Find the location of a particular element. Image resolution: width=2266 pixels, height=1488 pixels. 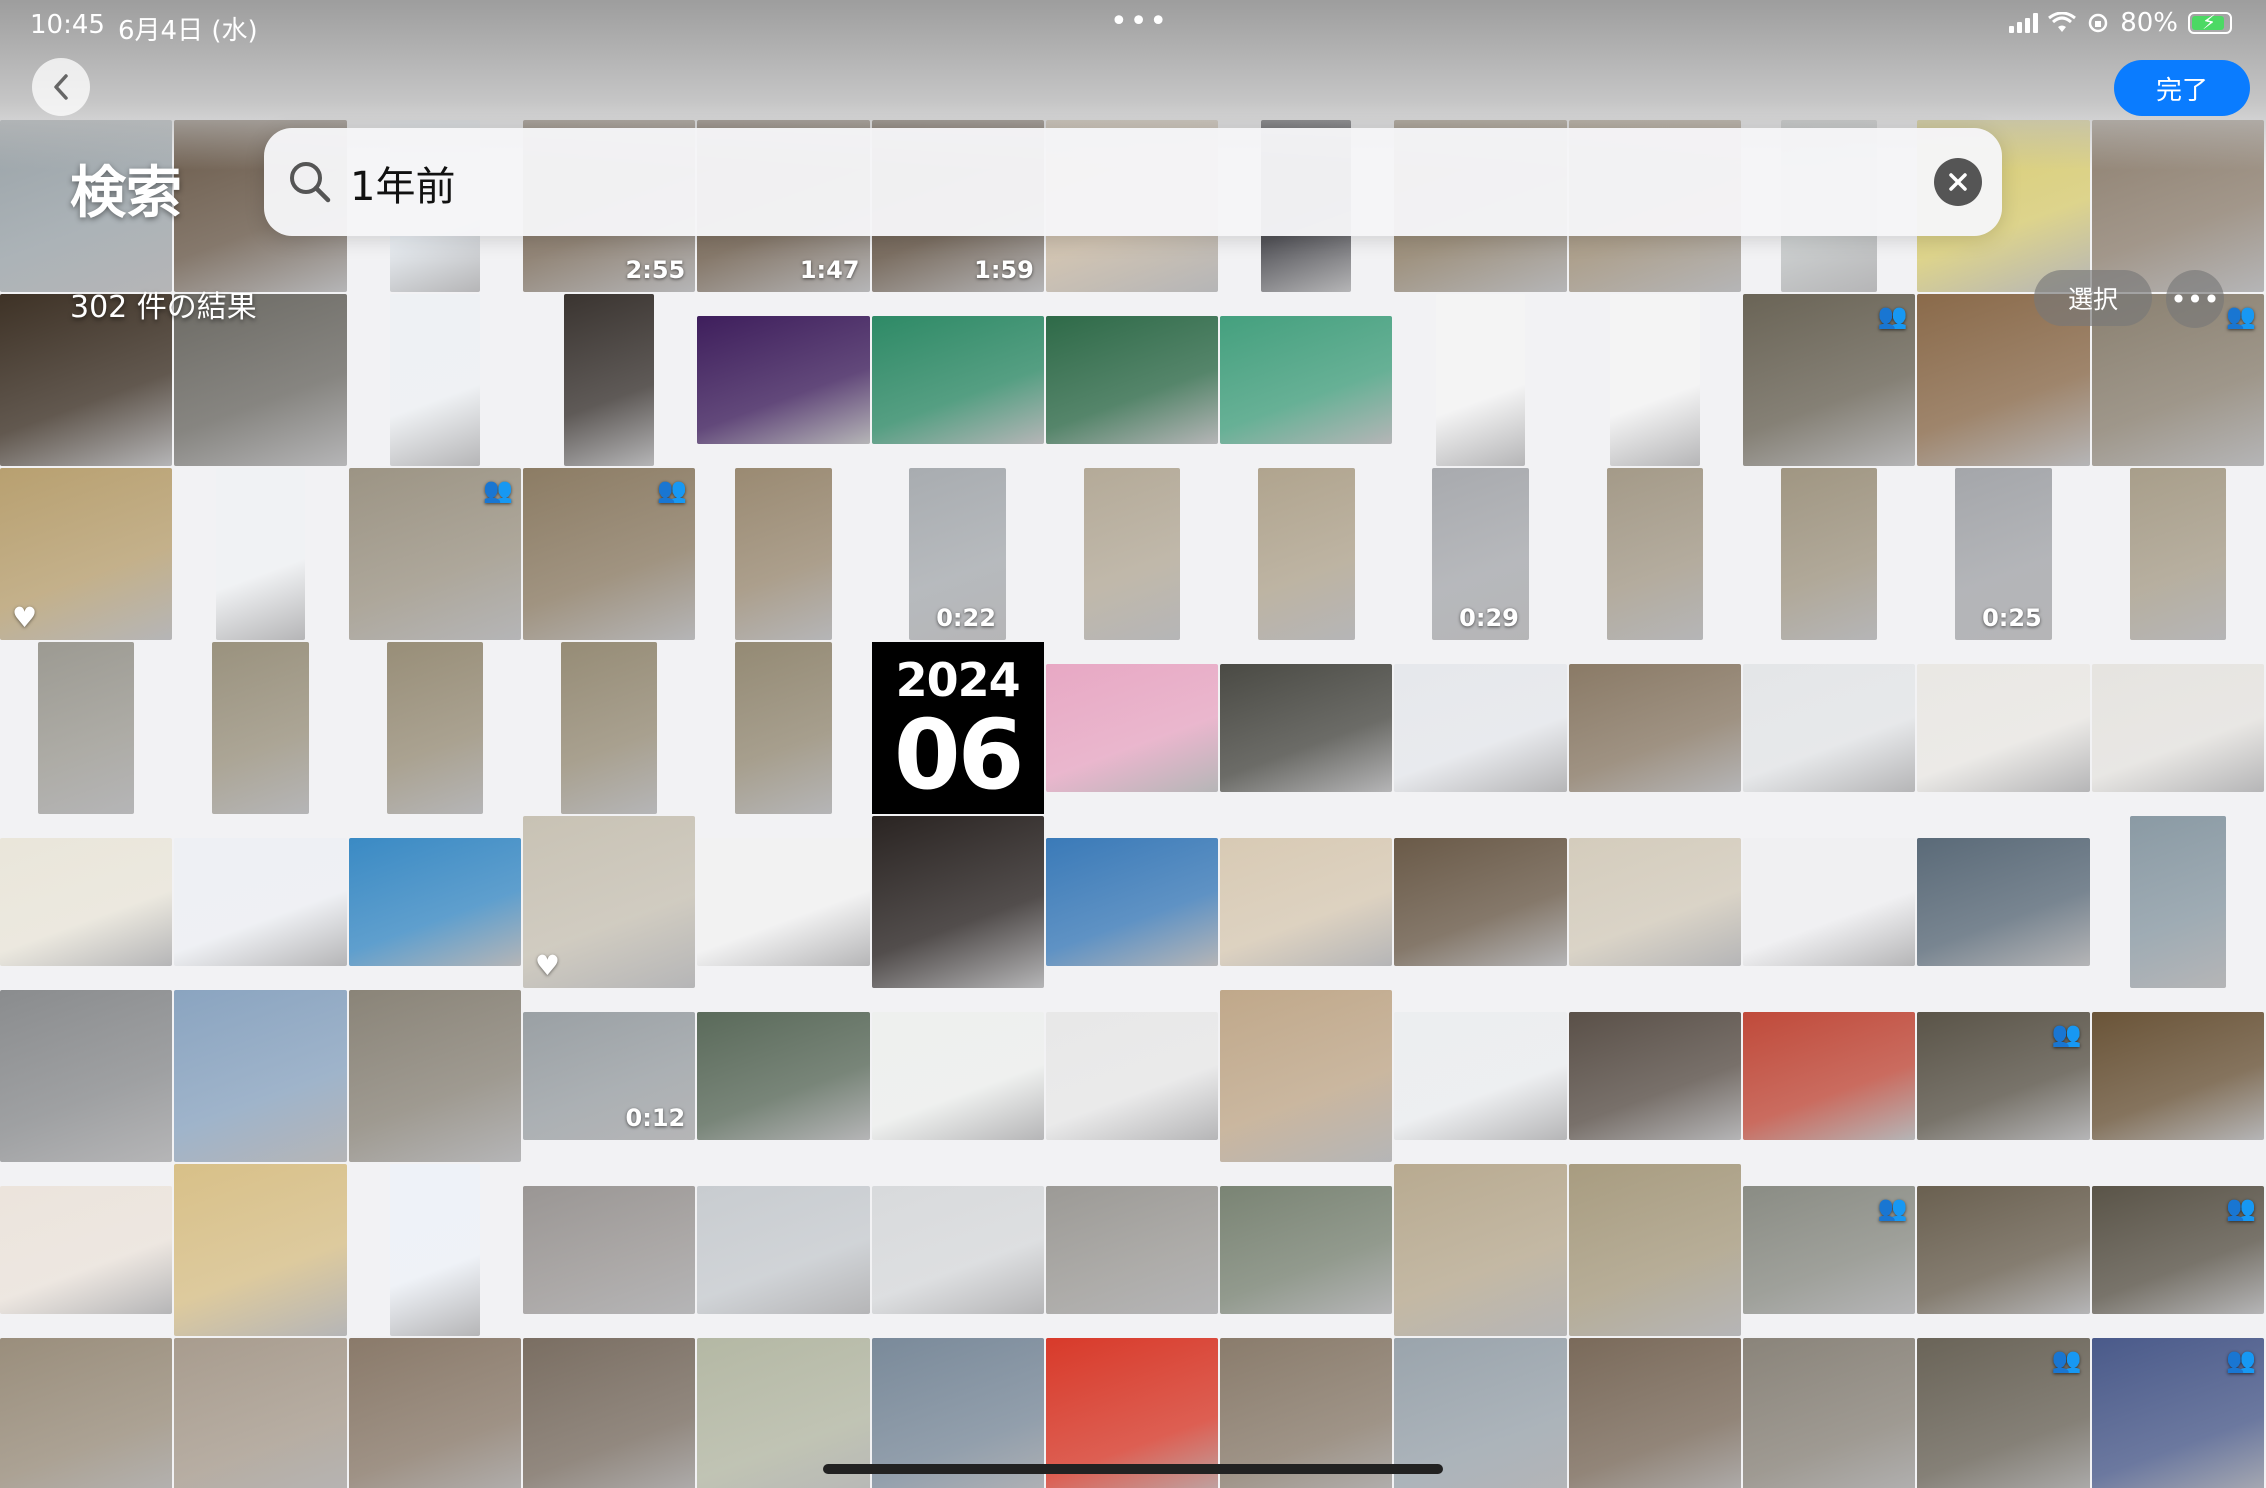

photo-cell: 0:12 is located at coordinates (609, 1076).